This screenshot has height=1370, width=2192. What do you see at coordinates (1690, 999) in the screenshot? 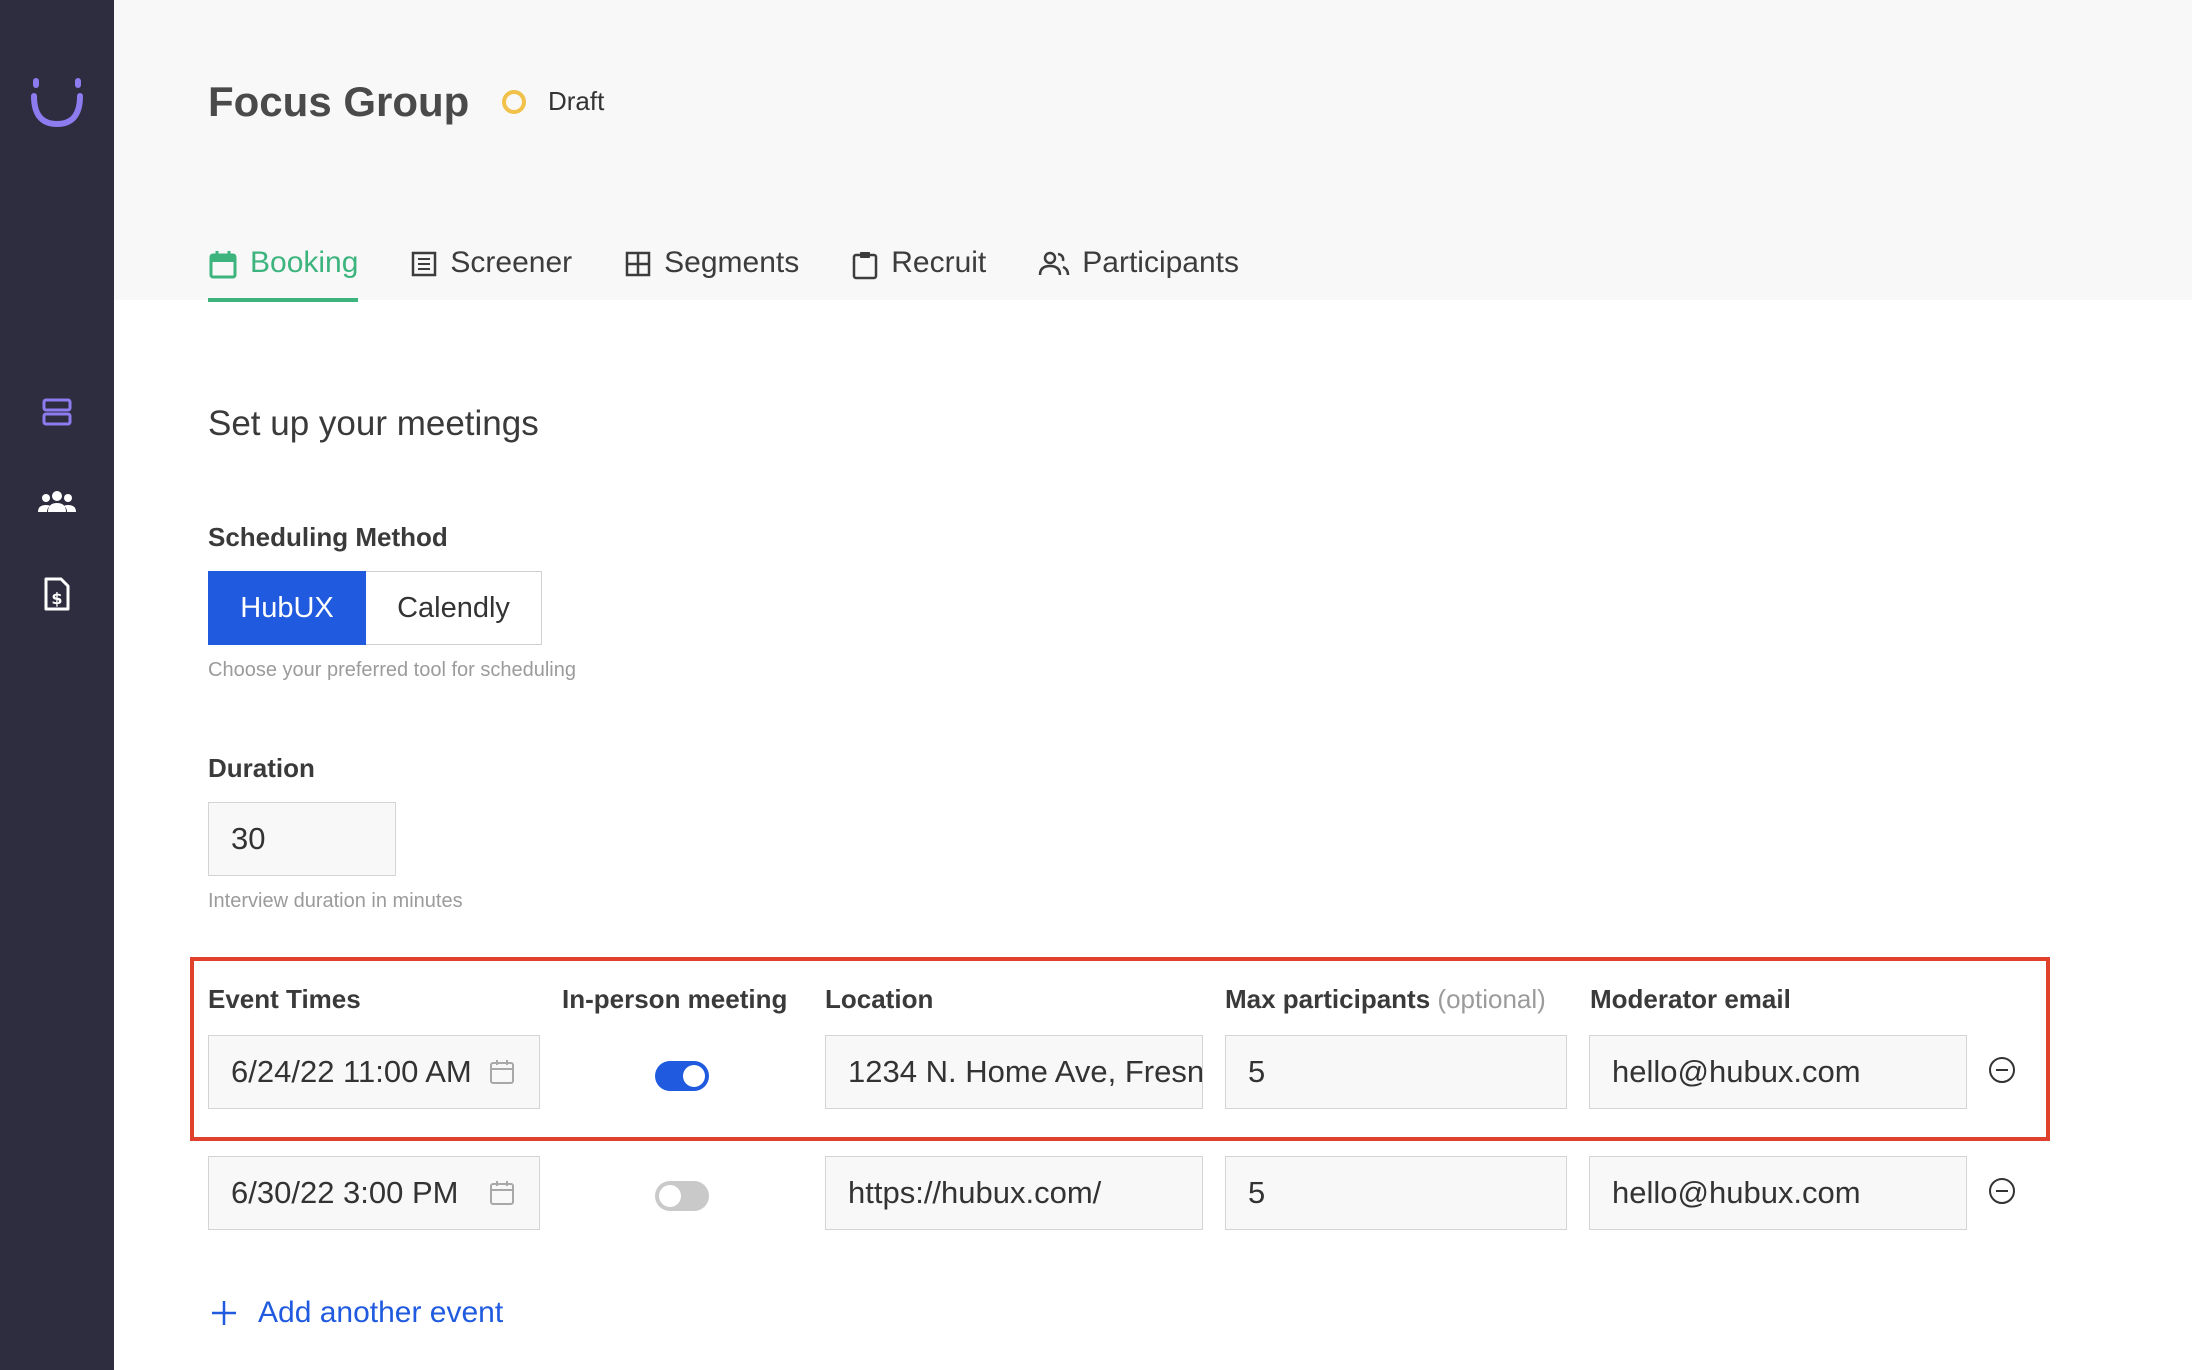
I see `moderator-email-header: Moderator email` at bounding box center [1690, 999].